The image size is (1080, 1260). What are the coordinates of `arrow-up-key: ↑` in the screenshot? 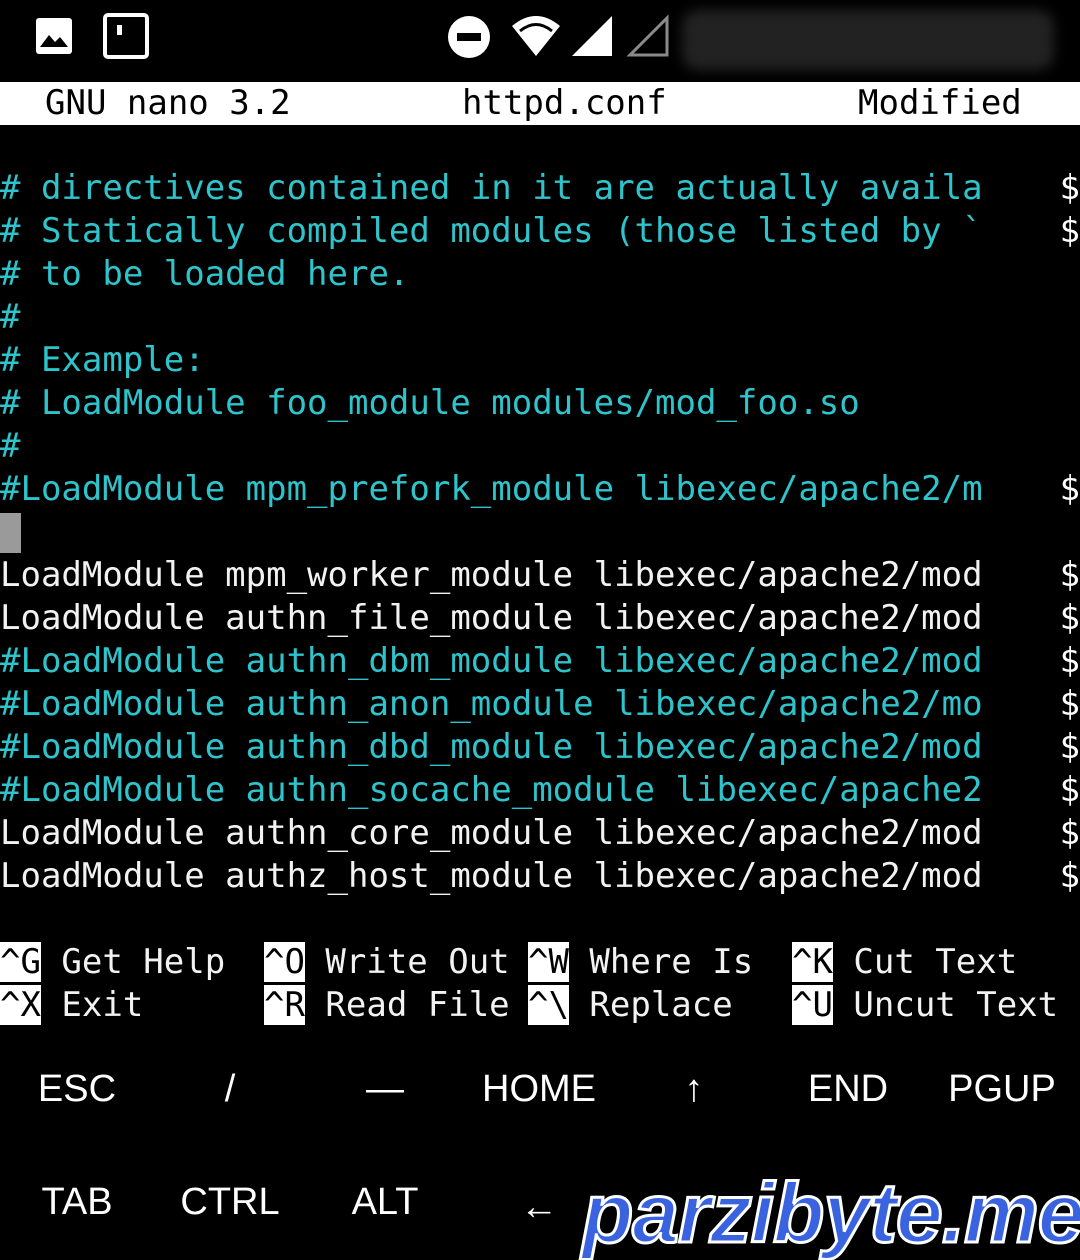 It's located at (694, 1089).